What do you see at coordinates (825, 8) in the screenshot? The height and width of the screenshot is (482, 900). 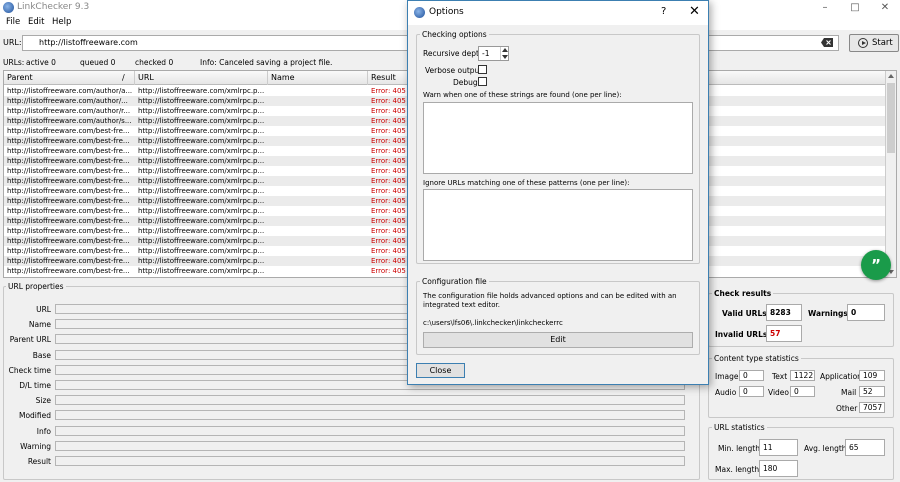 I see `minimize-icon: –` at bounding box center [825, 8].